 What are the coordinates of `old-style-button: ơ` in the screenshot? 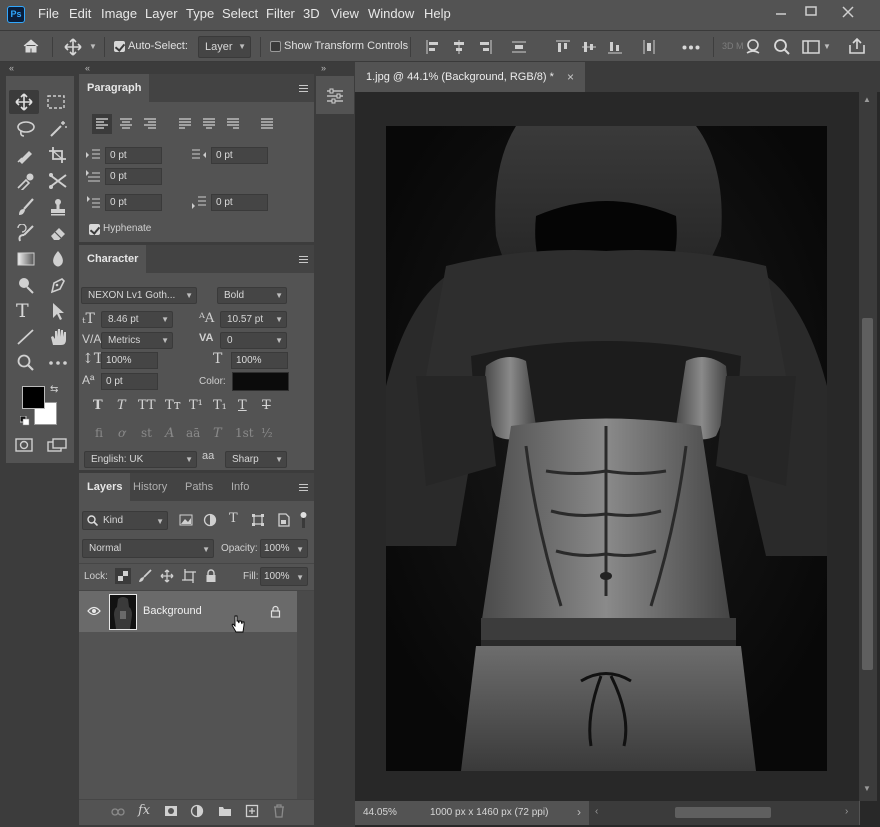 It's located at (121, 433).